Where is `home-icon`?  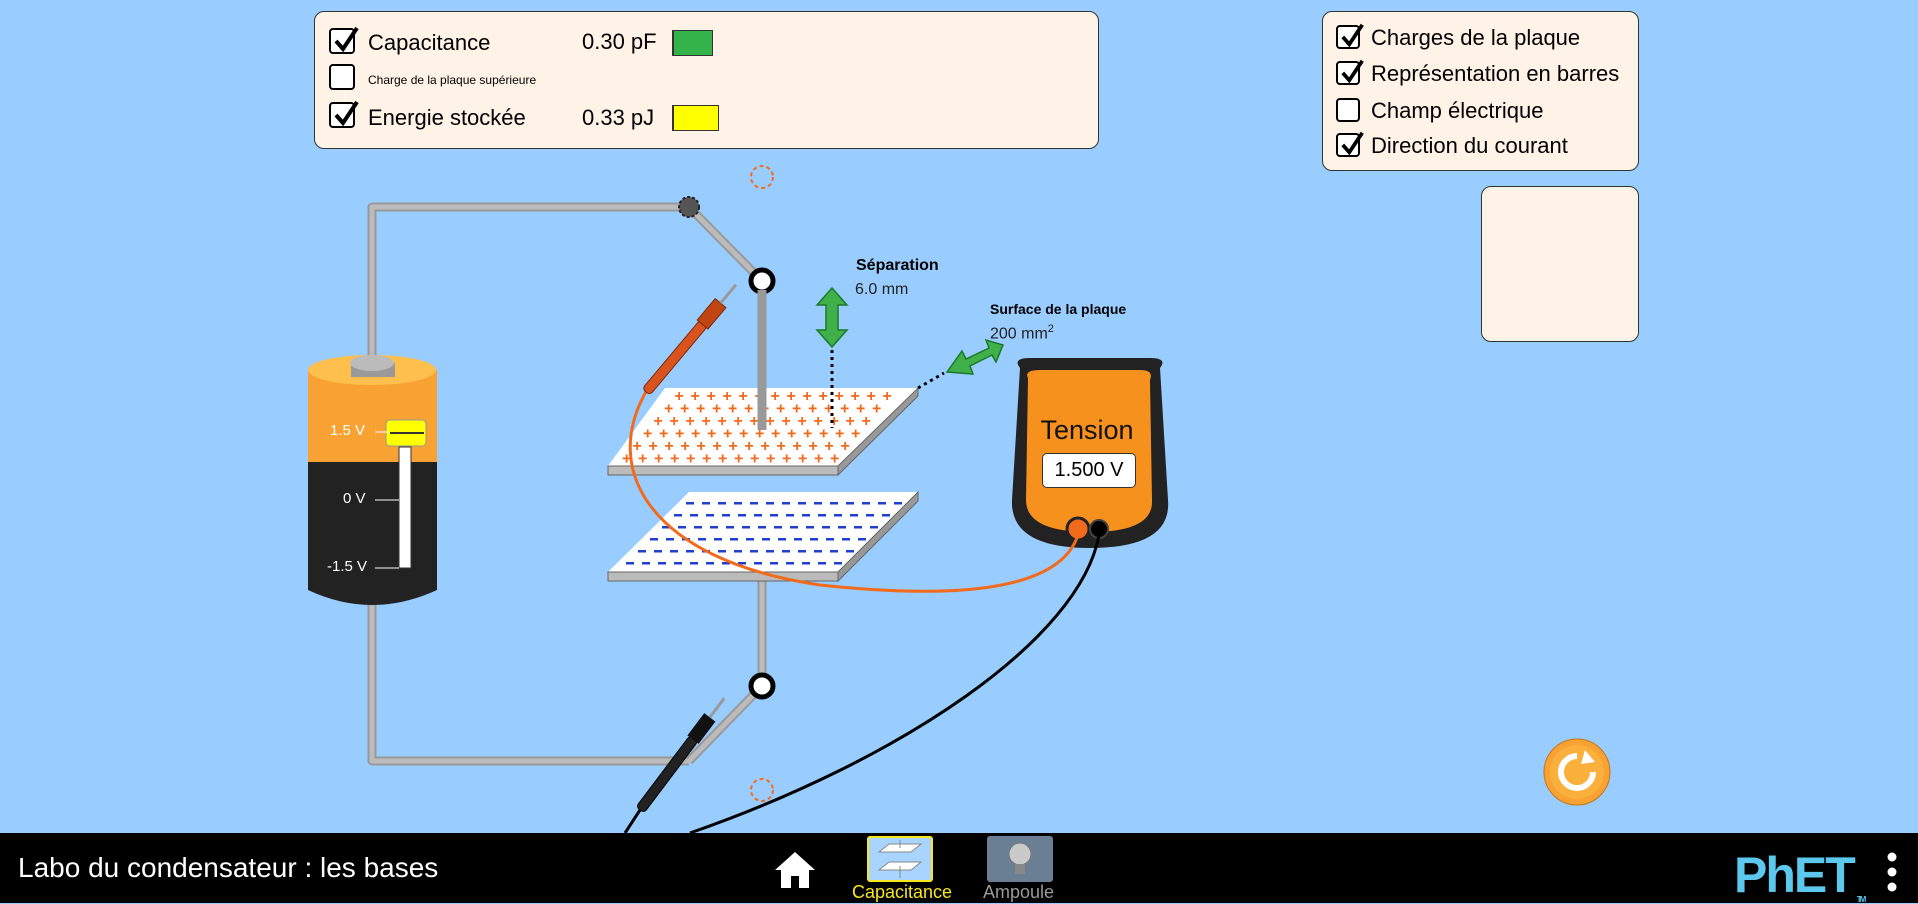
home-icon is located at coordinates (795, 870).